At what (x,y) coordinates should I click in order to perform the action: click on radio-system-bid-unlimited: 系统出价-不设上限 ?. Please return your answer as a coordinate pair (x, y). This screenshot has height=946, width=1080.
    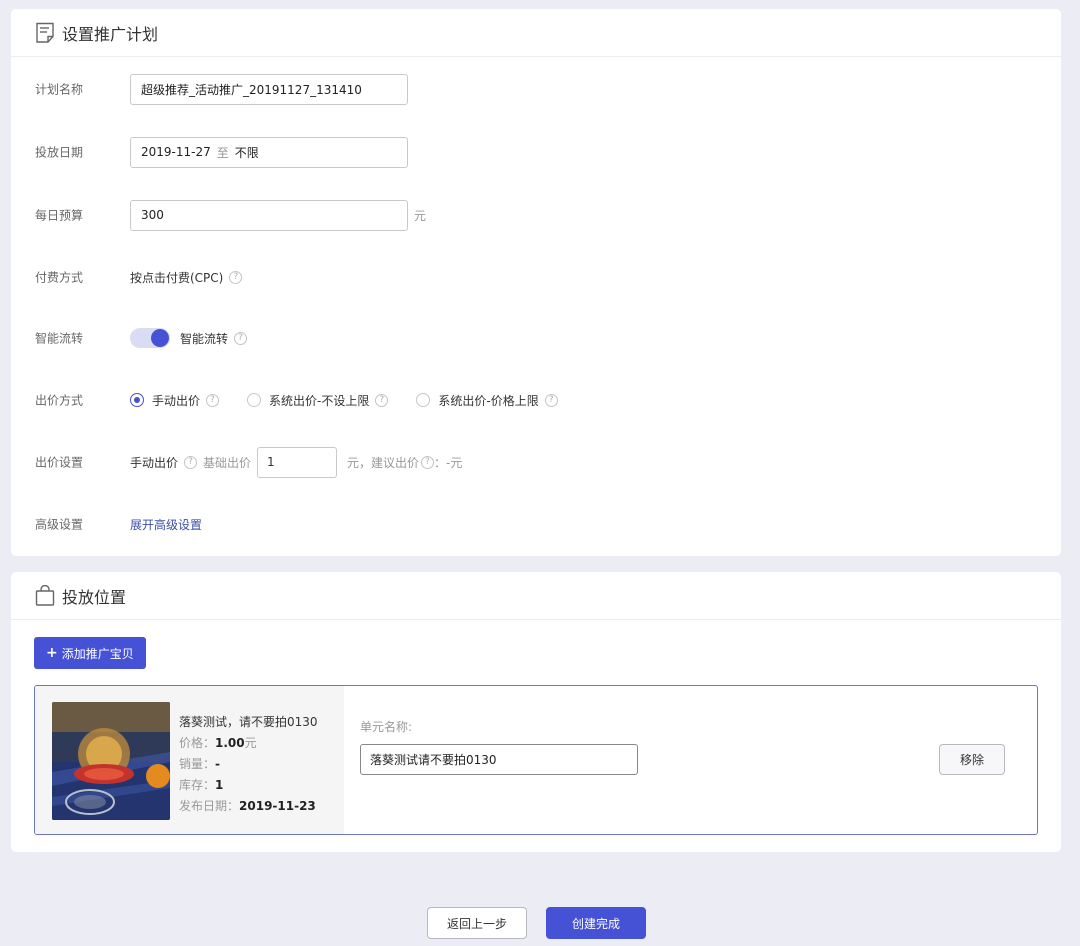
    Looking at the image, I should click on (318, 400).